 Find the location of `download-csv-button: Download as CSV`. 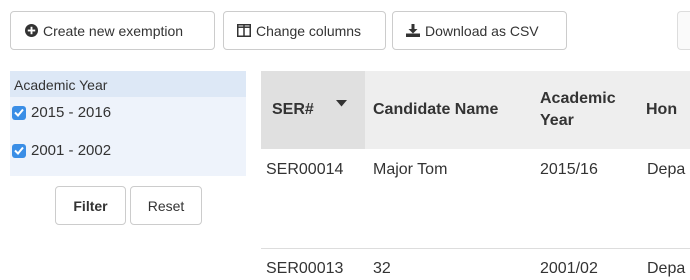

download-csv-button: Download as CSV is located at coordinates (479, 30).